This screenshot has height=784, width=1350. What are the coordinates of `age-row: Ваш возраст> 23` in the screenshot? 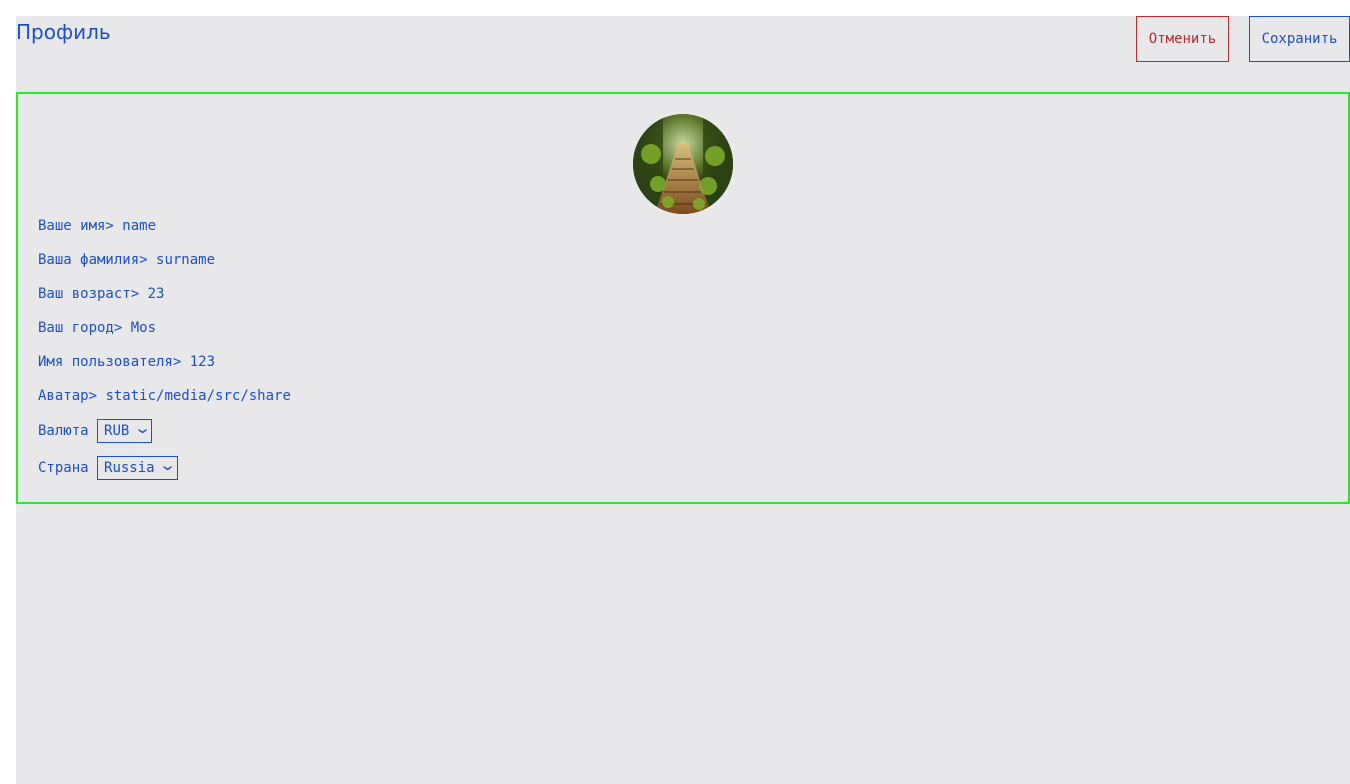 It's located at (101, 294).